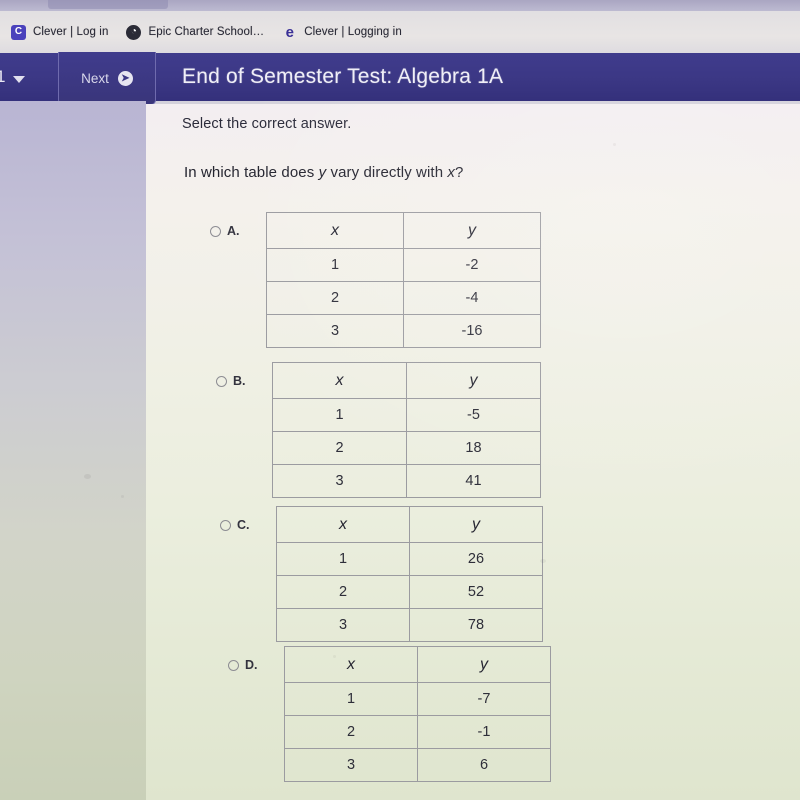  I want to click on option-d-table: x y 1 -7 2 -1 3 6, so click(417, 714).